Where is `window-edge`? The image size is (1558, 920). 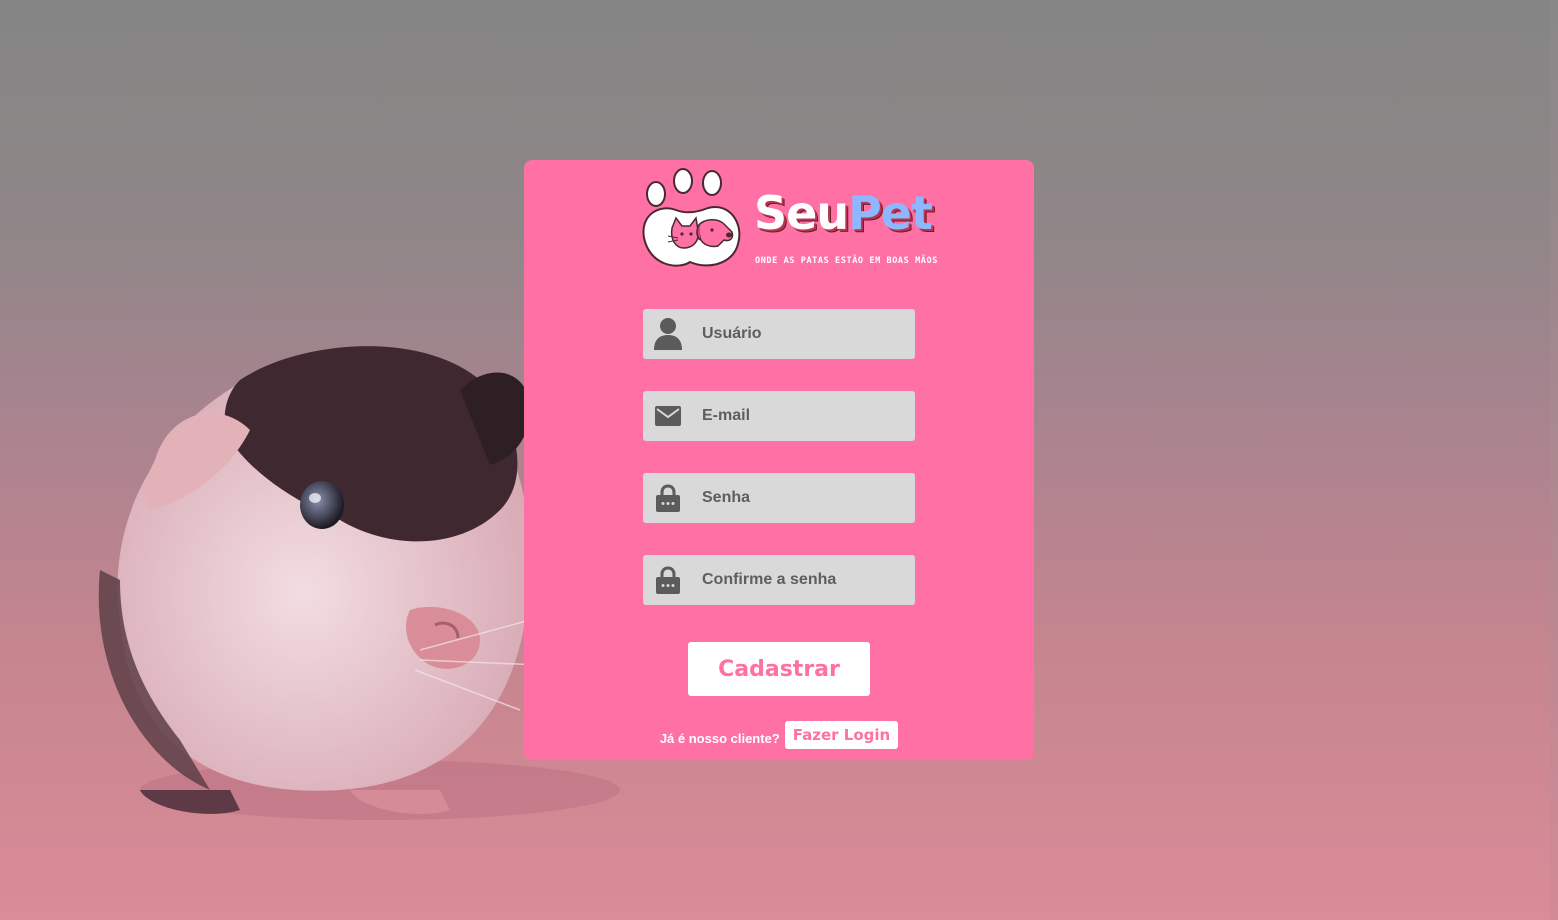
window-edge is located at coordinates (1554, 460).